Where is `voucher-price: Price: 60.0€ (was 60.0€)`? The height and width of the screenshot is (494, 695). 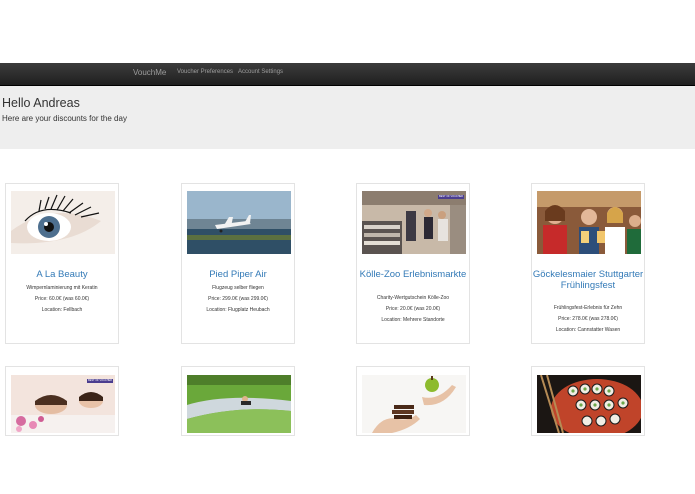
voucher-price: Price: 60.0€ (was 60.0€) is located at coordinates (62, 299).